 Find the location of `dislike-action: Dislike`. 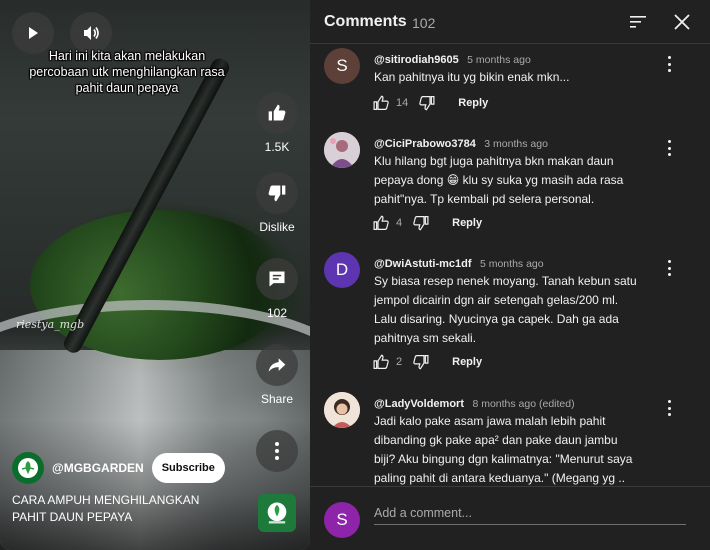

dislike-action: Dislike is located at coordinates (277, 203).